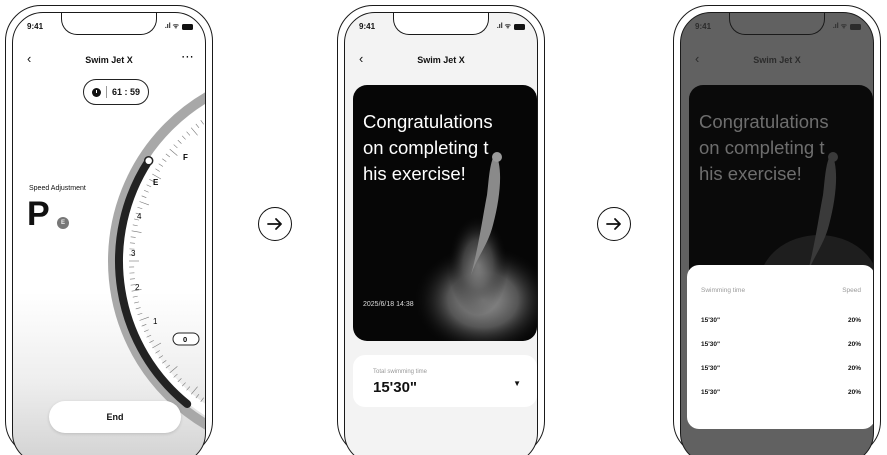 This screenshot has height=455, width=887. Describe the element at coordinates (395, 387) in the screenshot. I see `total-time-value: 15'30"` at that location.